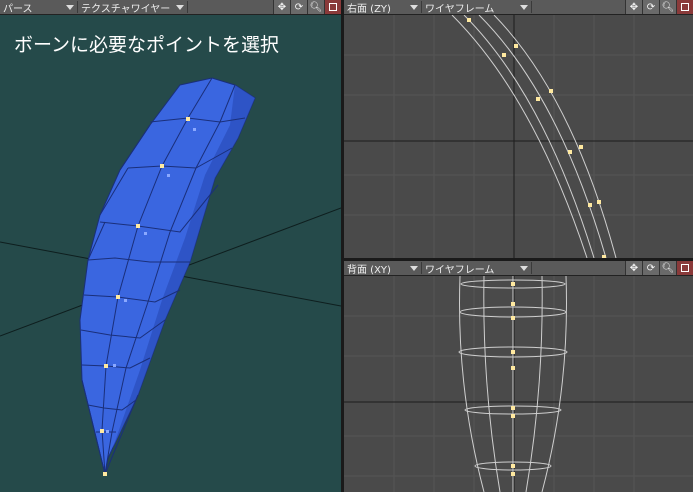 This screenshot has height=492, width=693. I want to click on view-mode-dropdown: 背面 (XY), so click(383, 269).